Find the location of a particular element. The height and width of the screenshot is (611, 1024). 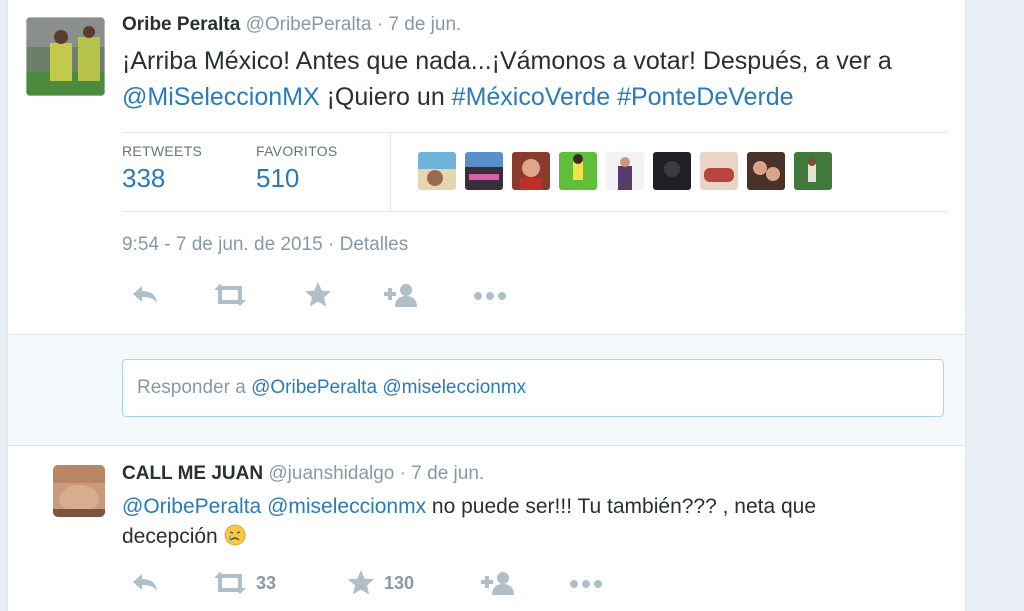

reply-tweet-header: CALL ME JUAN @juanshidalgo · 7 de jun. is located at coordinates (303, 474).